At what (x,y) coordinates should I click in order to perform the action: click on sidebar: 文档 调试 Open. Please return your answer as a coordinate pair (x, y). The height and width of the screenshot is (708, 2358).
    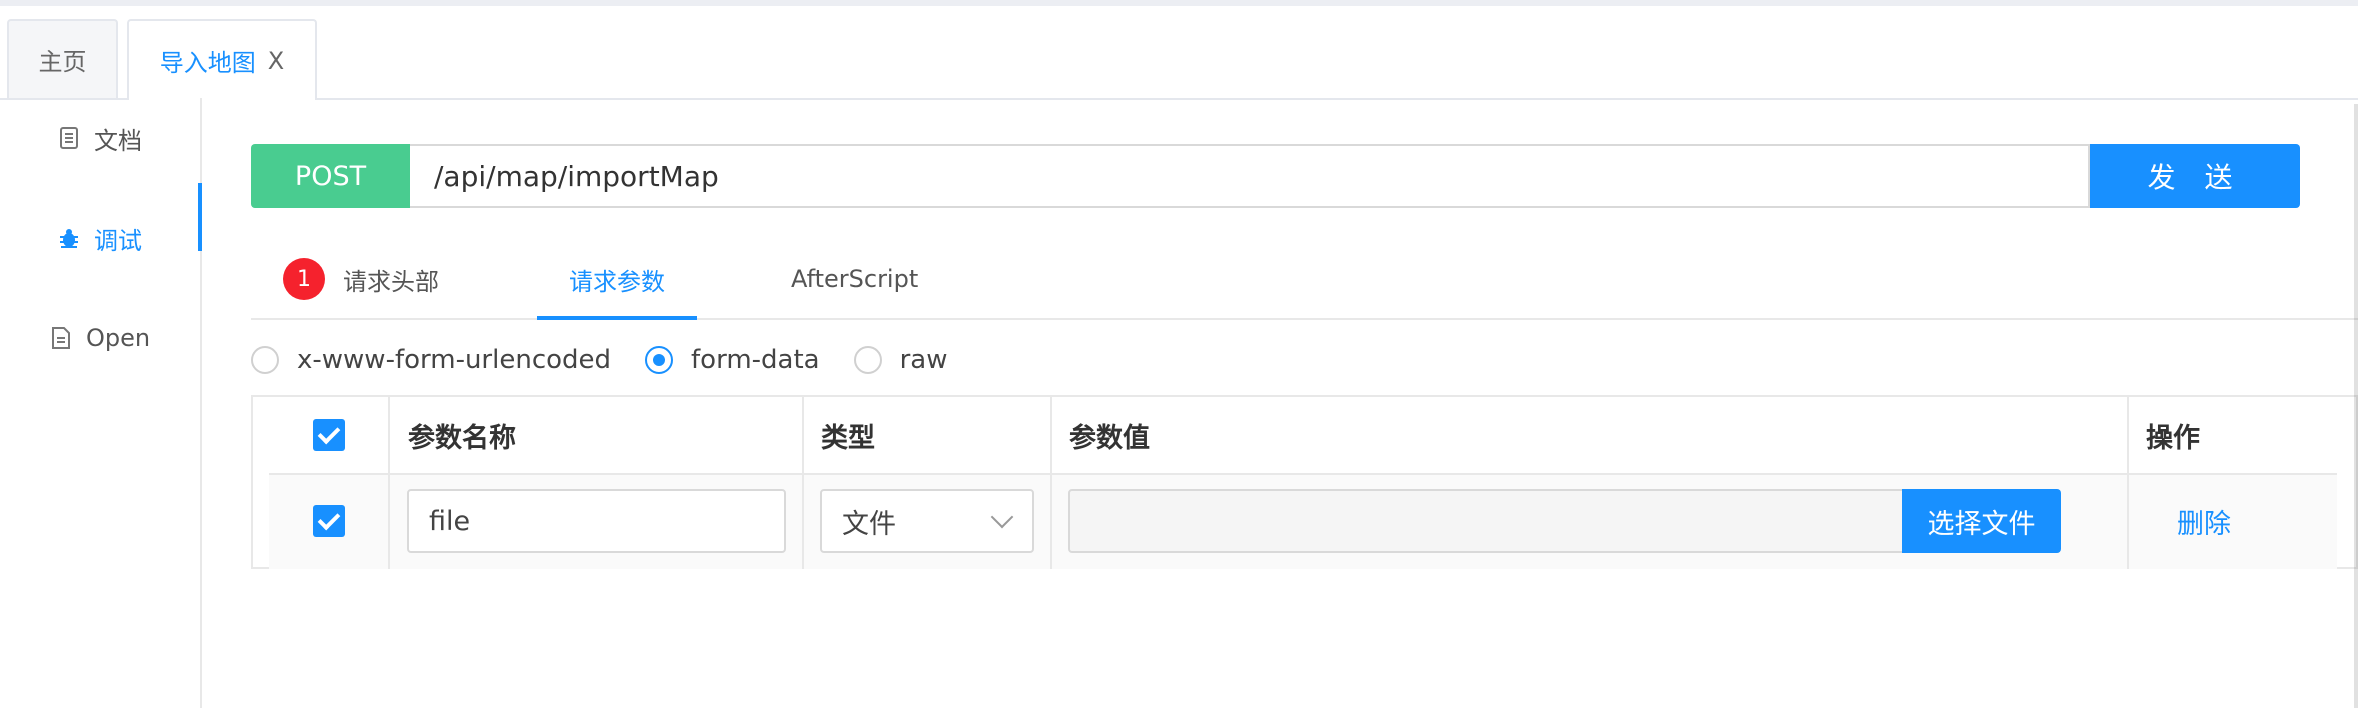
    Looking at the image, I should click on (101, 403).